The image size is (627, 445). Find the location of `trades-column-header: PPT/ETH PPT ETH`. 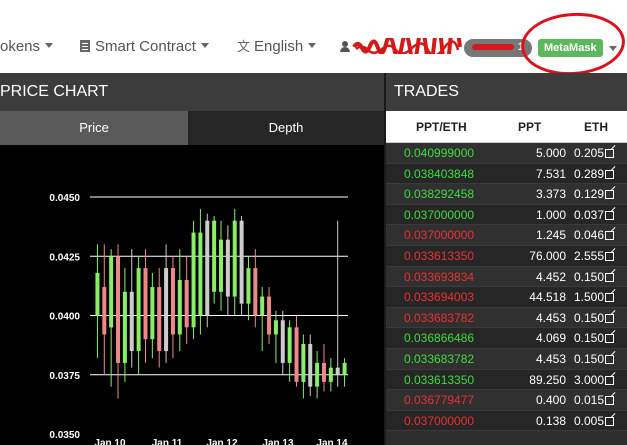

trades-column-header: PPT/ETH PPT ETH is located at coordinates (506, 127).